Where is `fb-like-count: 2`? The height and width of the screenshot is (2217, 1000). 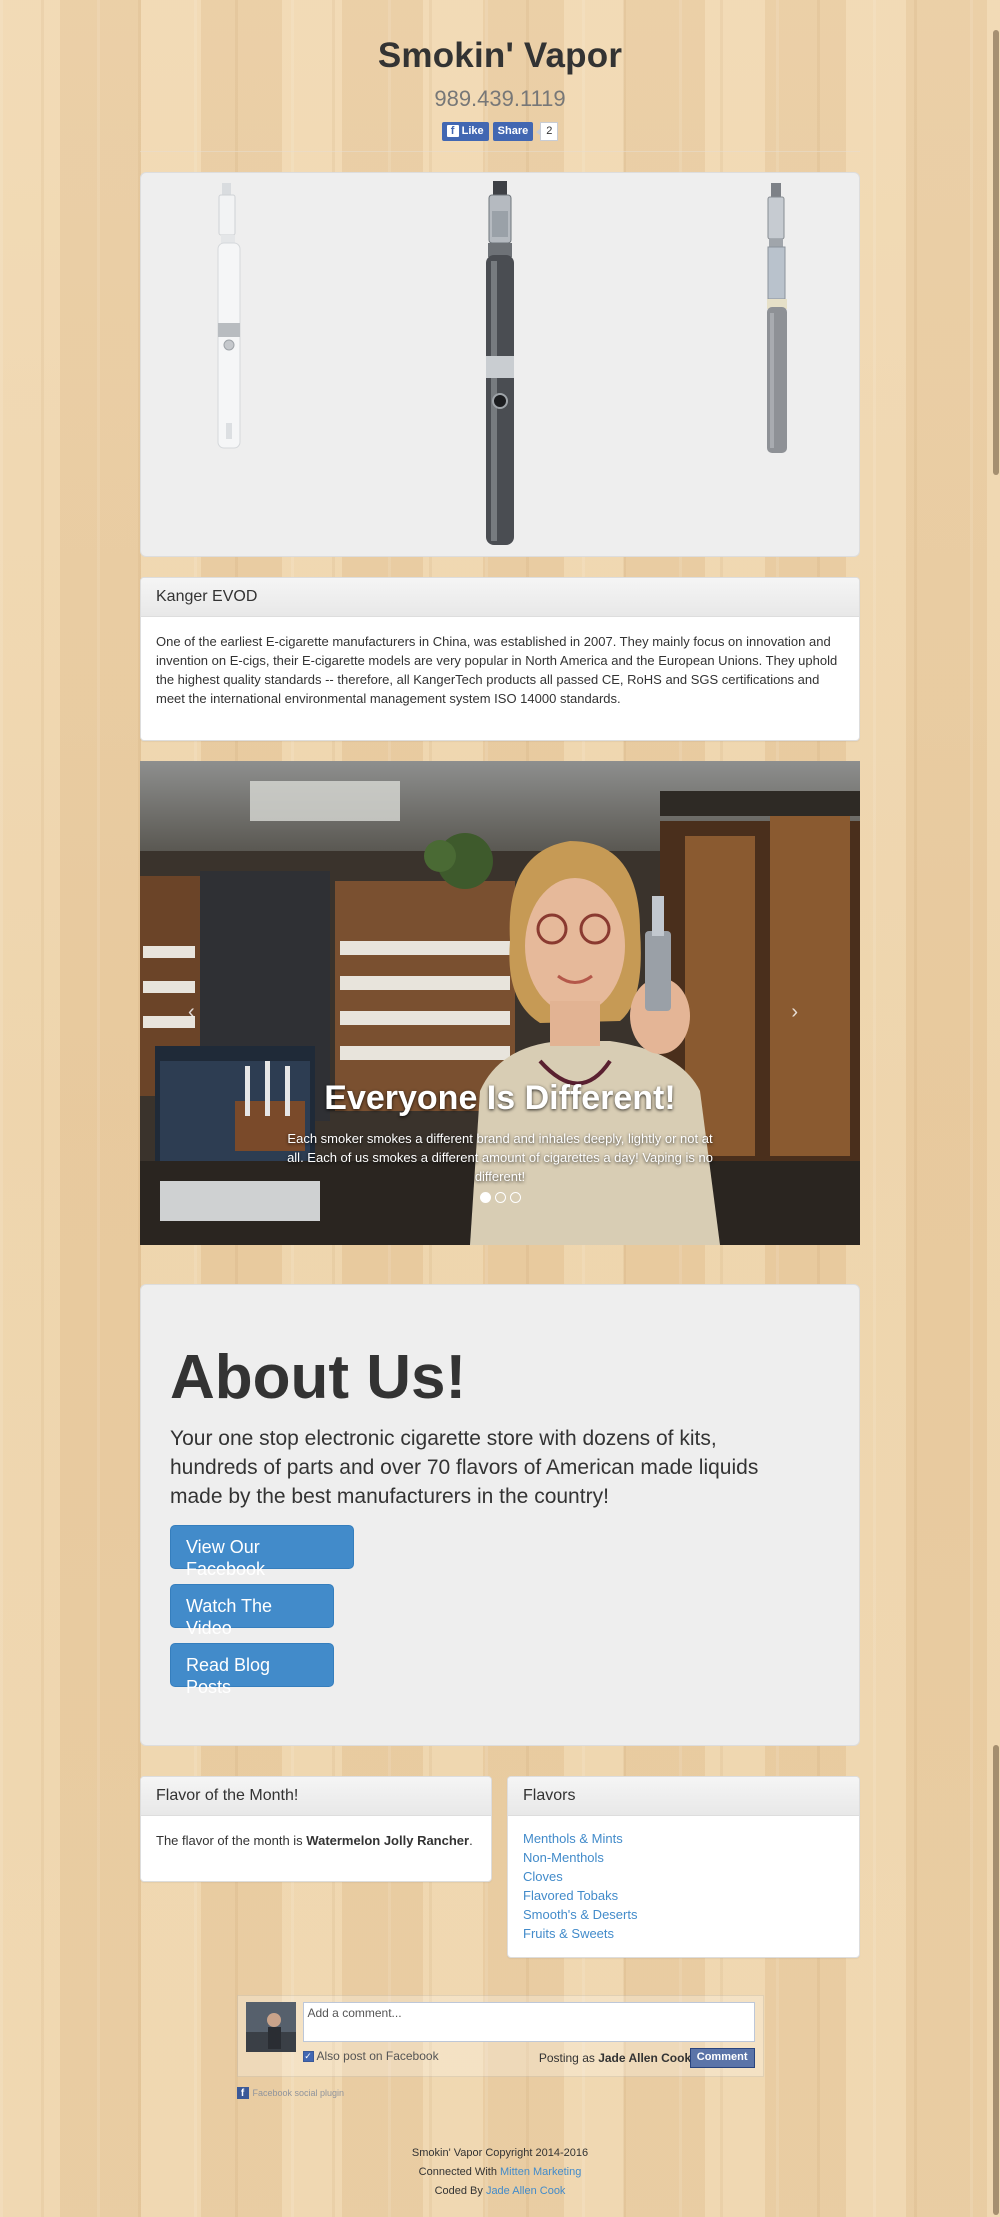 fb-like-count: 2 is located at coordinates (547, 131).